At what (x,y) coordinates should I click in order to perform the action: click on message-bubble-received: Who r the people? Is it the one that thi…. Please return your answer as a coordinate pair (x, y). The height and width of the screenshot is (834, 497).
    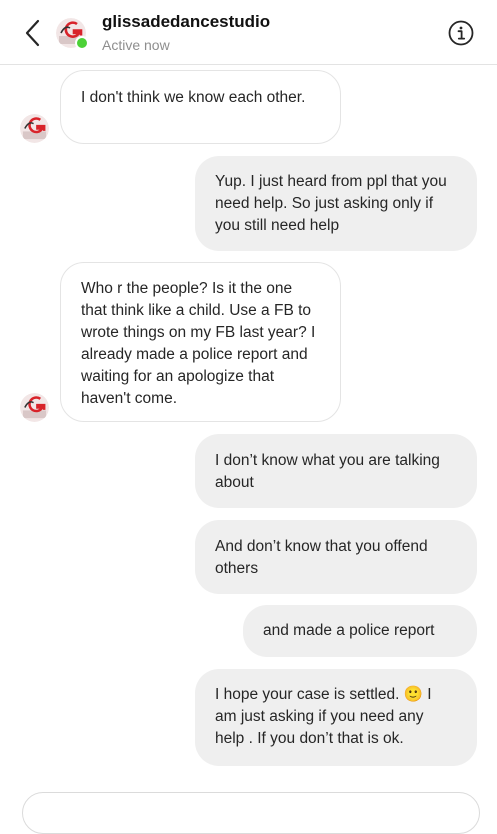
    Looking at the image, I should click on (200, 342).